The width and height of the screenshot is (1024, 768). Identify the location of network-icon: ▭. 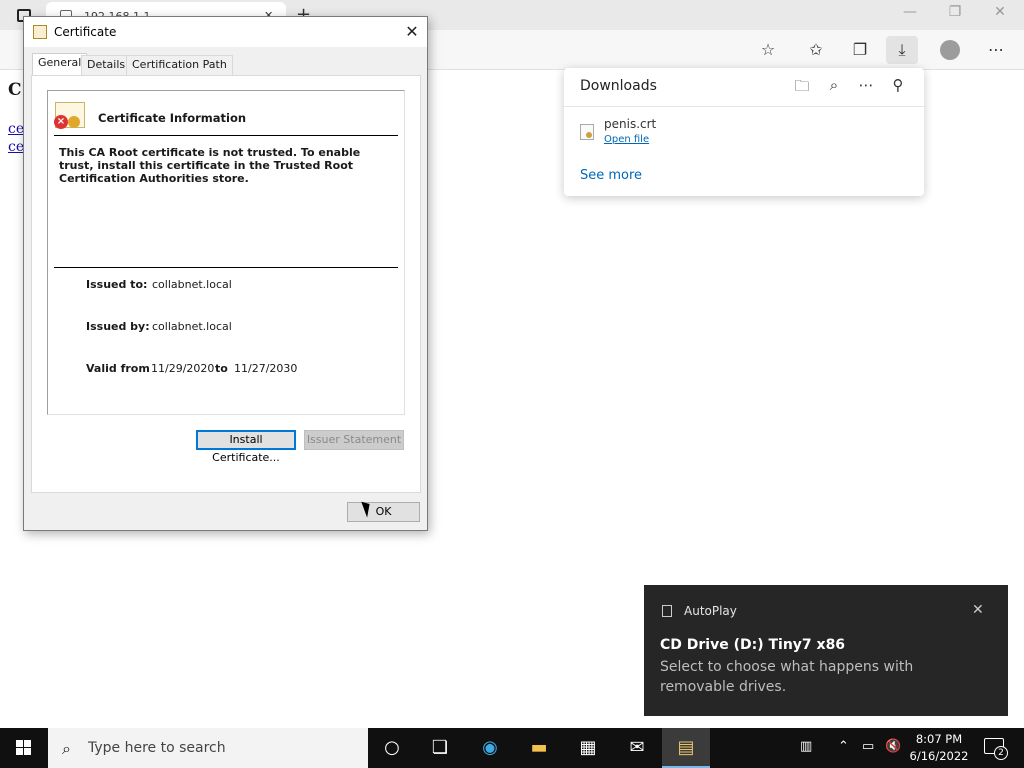
(868, 746).